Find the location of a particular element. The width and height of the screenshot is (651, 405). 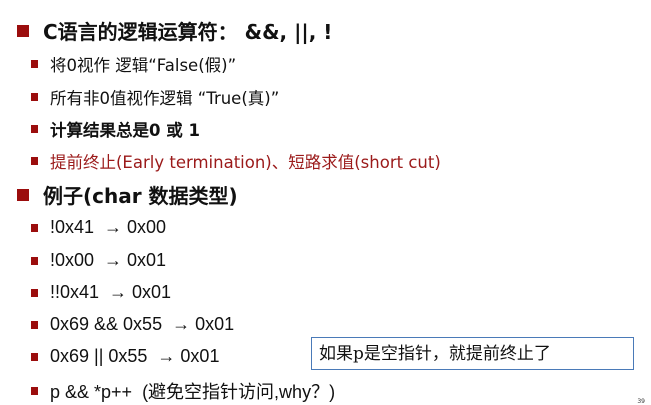

page-number: 39 is located at coordinates (641, 401).